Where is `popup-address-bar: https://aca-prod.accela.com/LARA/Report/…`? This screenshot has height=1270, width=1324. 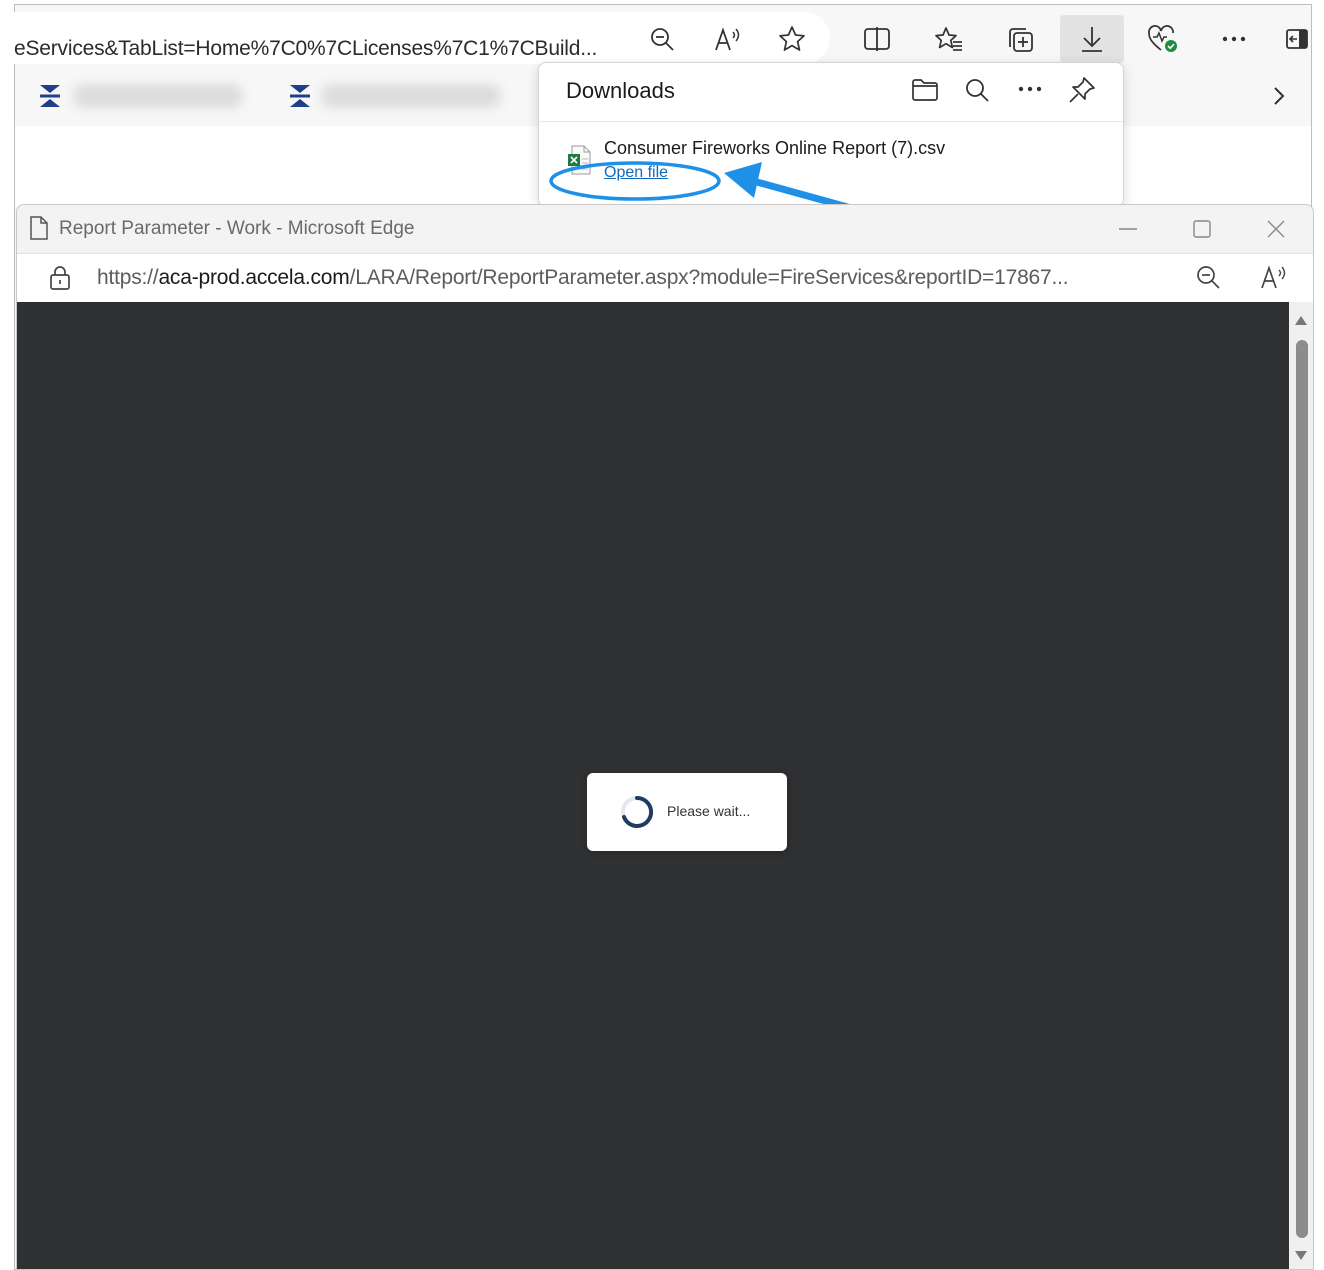
popup-address-bar: https://aca-prod.accela.com/LARA/Report/… is located at coordinates (665, 278).